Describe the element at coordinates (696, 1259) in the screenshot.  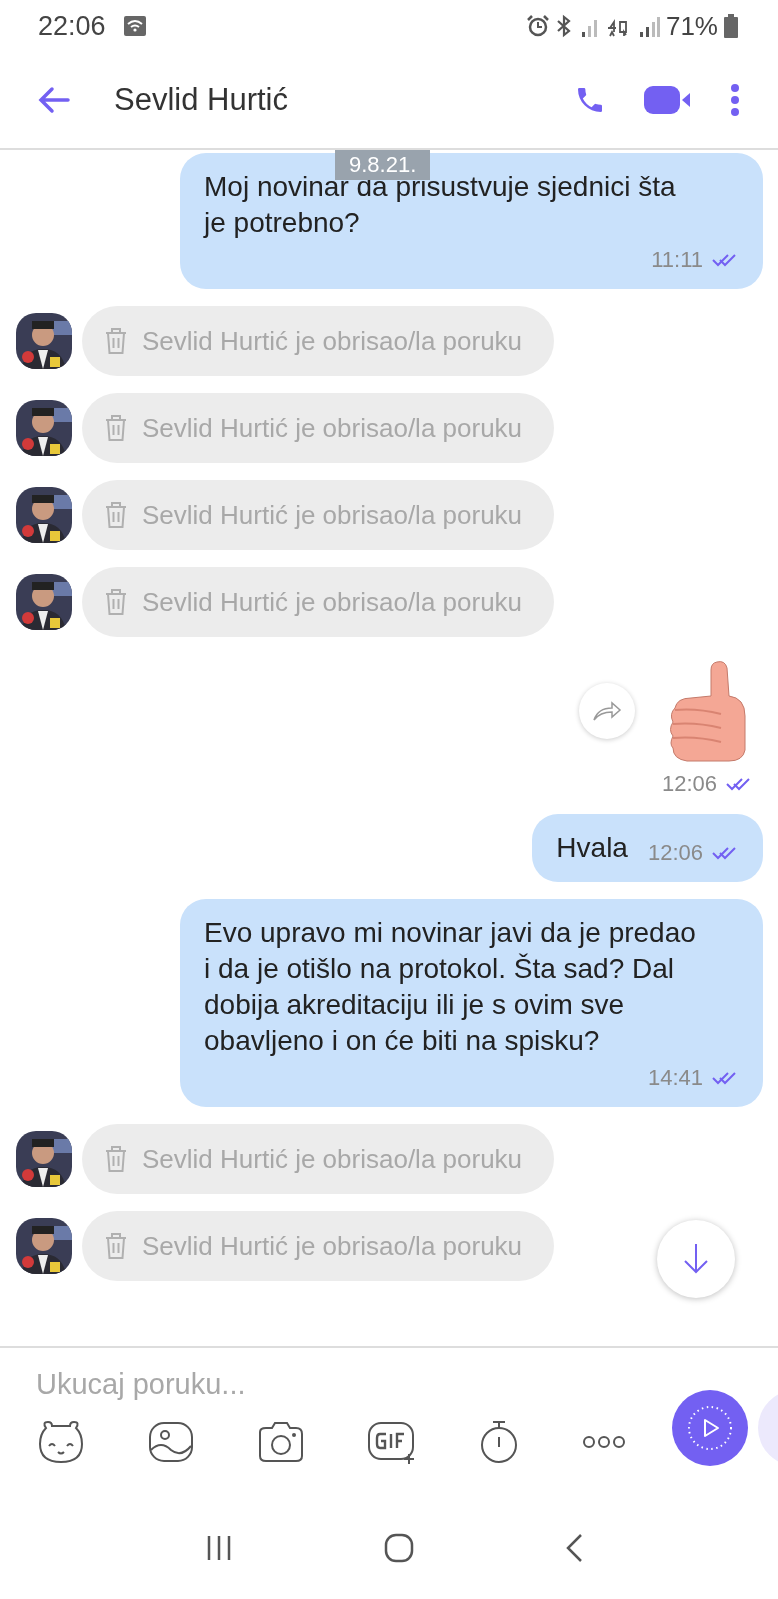
I see `down-arrow-icon` at that location.